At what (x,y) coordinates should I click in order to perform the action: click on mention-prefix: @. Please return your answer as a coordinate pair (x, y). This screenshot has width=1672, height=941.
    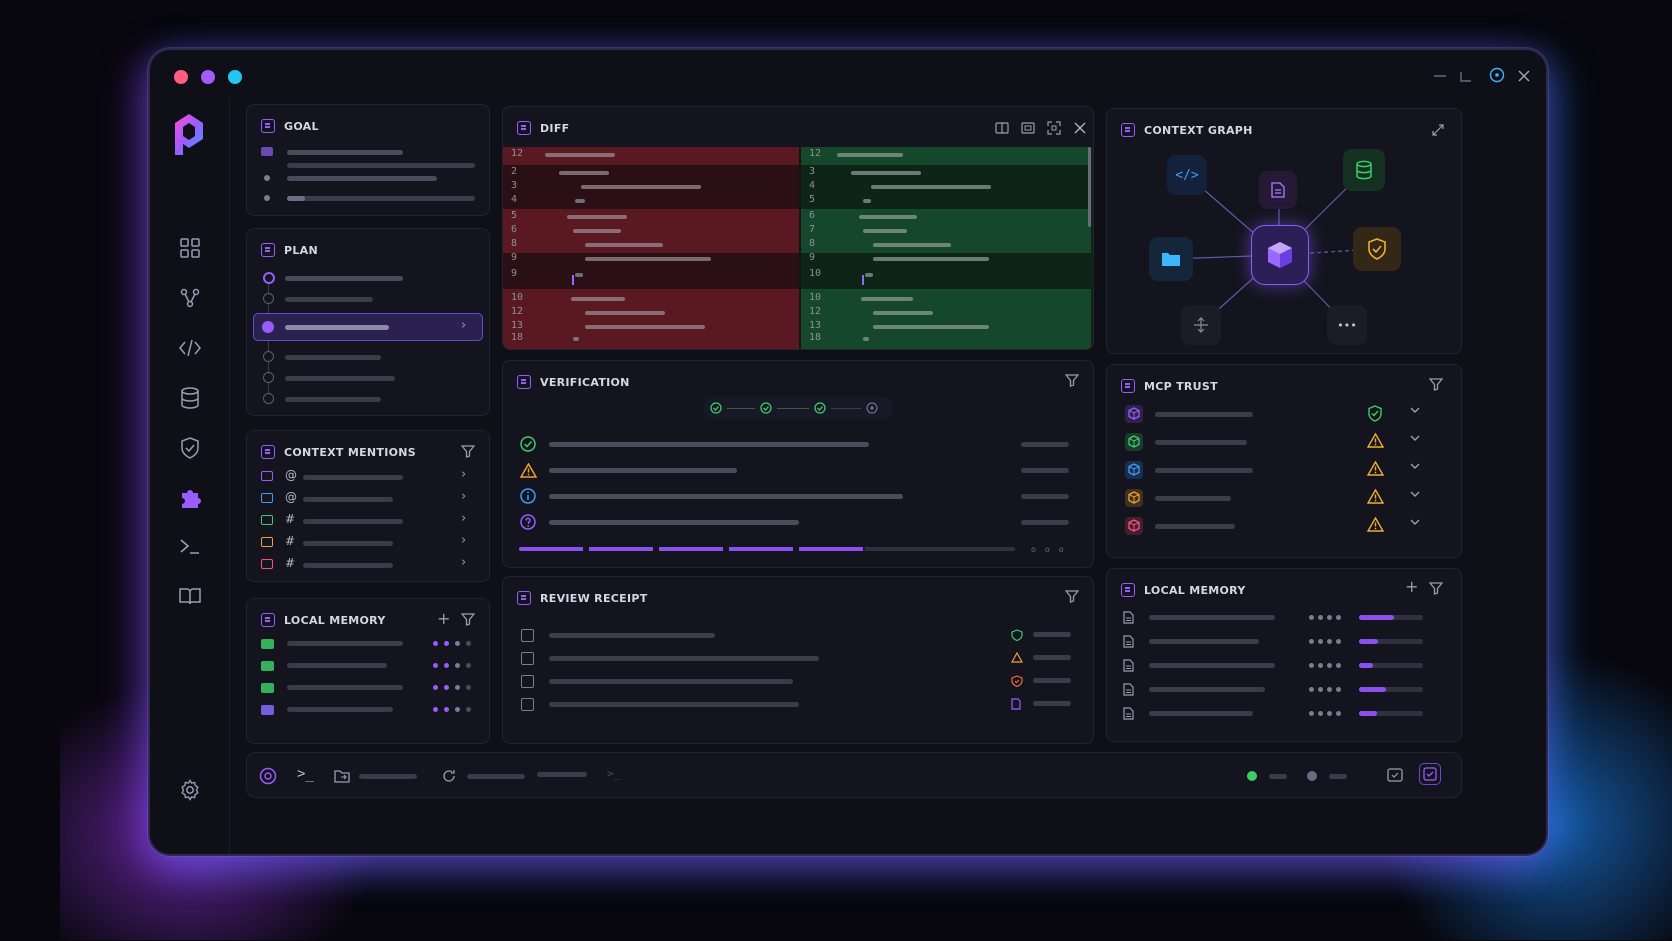
    Looking at the image, I should click on (291, 475).